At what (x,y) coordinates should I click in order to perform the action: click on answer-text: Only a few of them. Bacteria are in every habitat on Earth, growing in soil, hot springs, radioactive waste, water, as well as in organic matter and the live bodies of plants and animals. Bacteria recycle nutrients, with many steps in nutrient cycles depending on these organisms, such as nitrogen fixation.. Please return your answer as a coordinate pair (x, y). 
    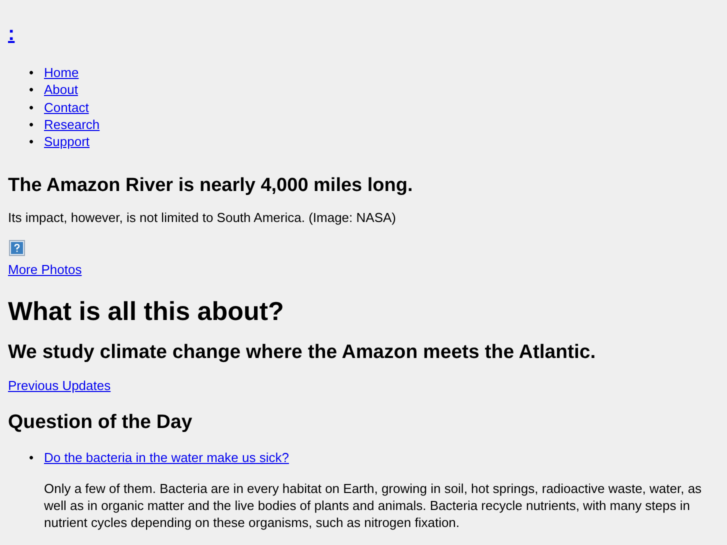
    Looking at the image, I should click on (373, 506).